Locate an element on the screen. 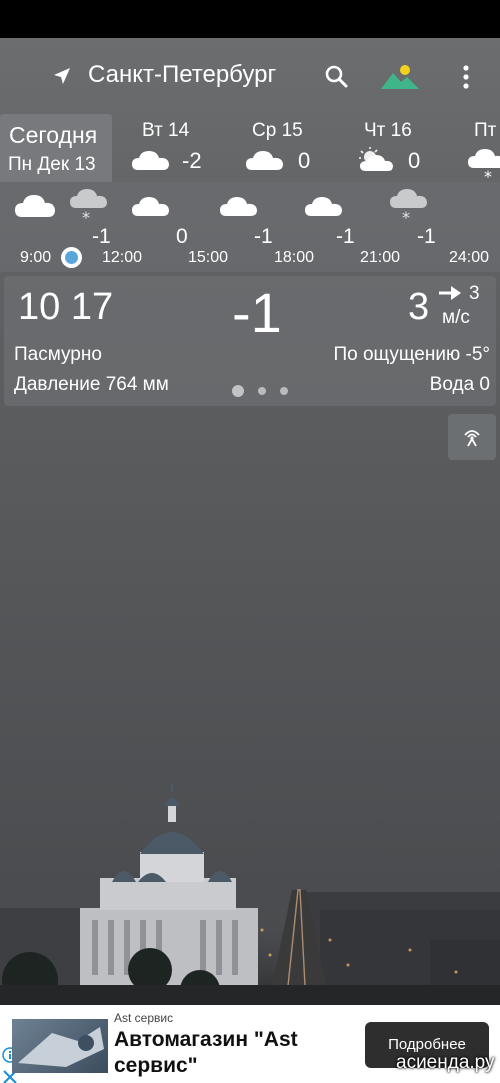 The image size is (500, 1083). ad-title: Автомагазин "Ast сервис" is located at coordinates (234, 1053).